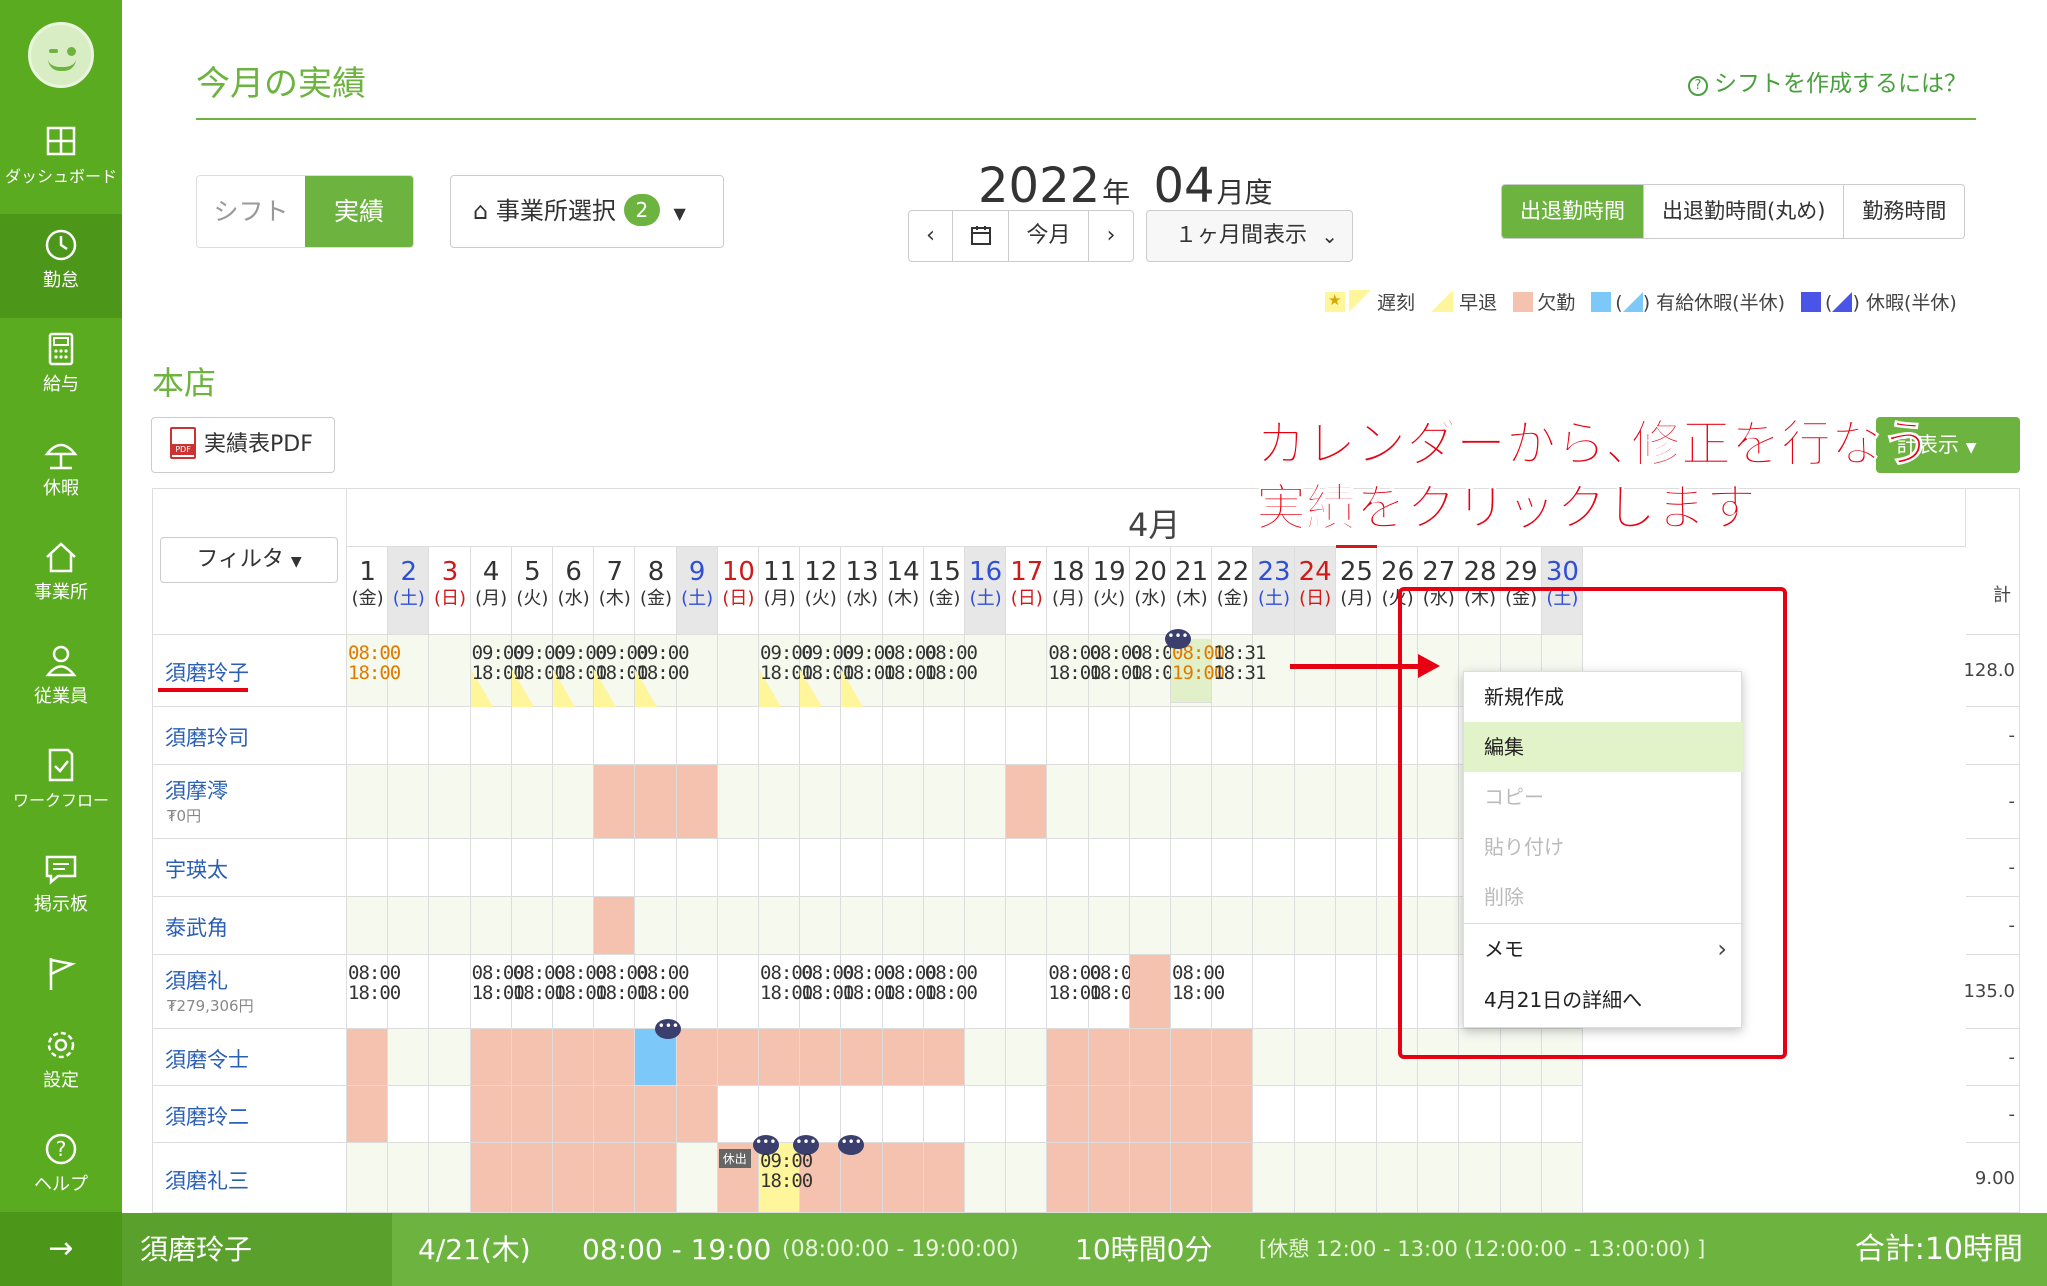  Describe the element at coordinates (1911, 303) in the screenshot. I see `legend-leave: 休暇(半休)` at that location.